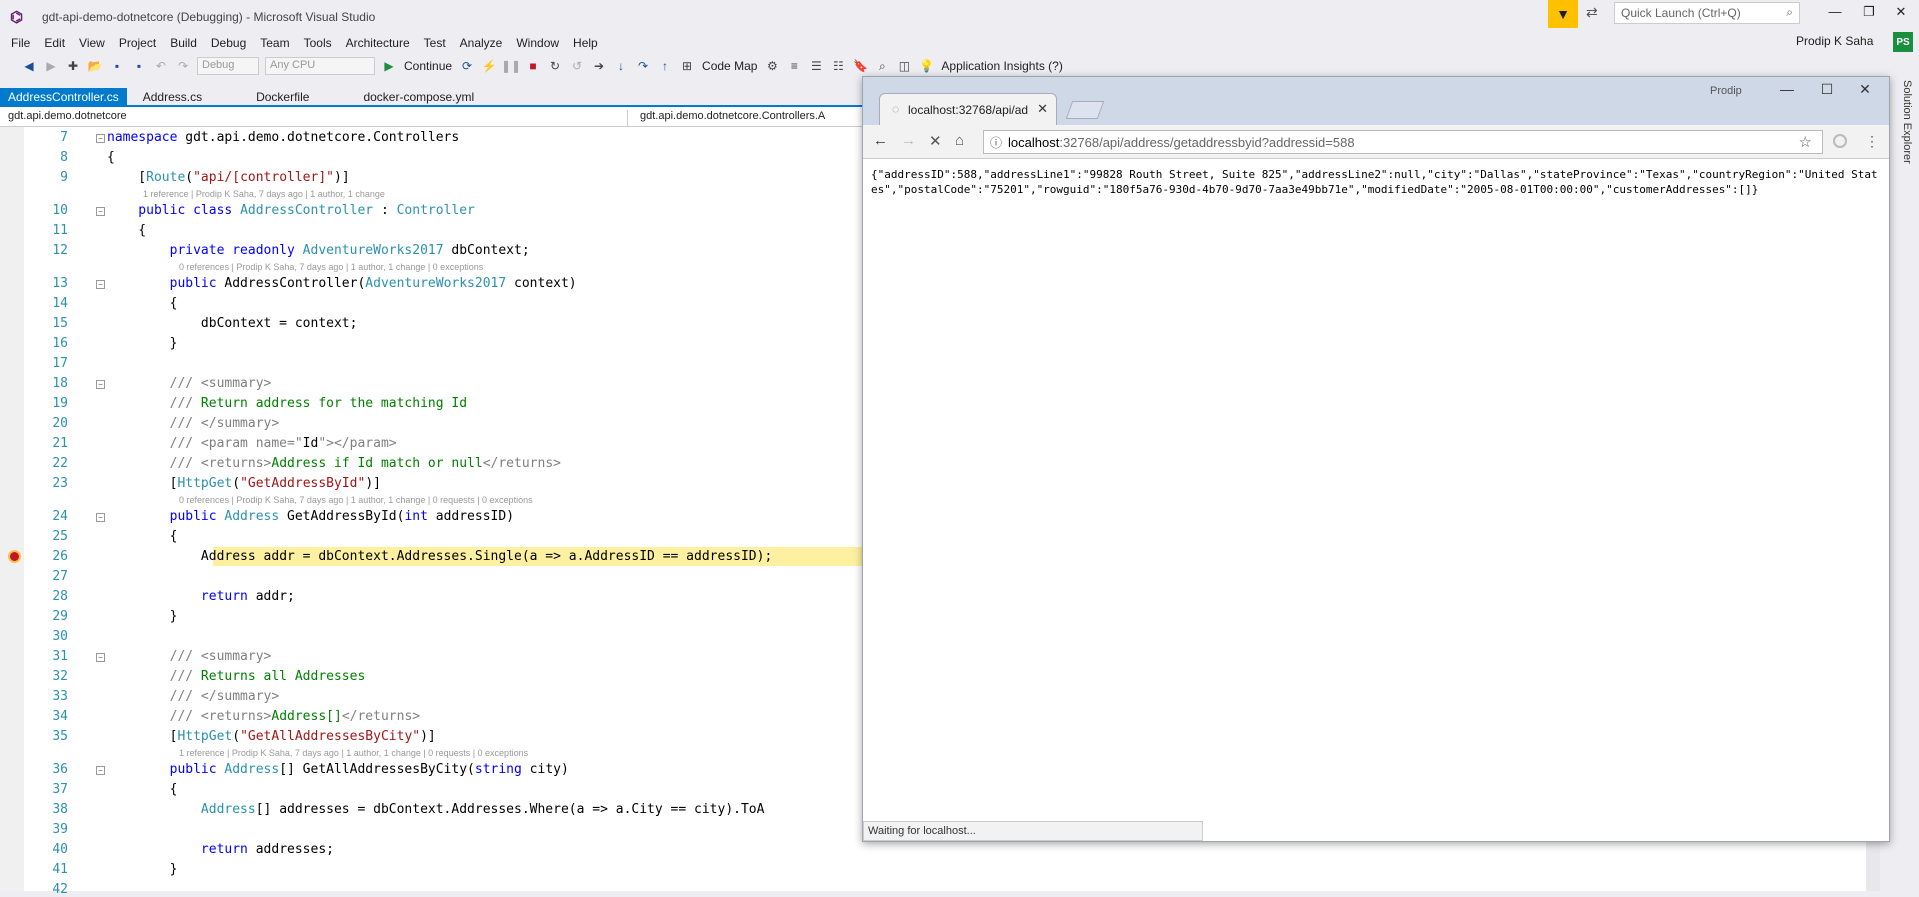 Image resolution: width=1919 pixels, height=897 pixels. Describe the element at coordinates (435, 43) in the screenshot. I see `menu-test: Test` at that location.